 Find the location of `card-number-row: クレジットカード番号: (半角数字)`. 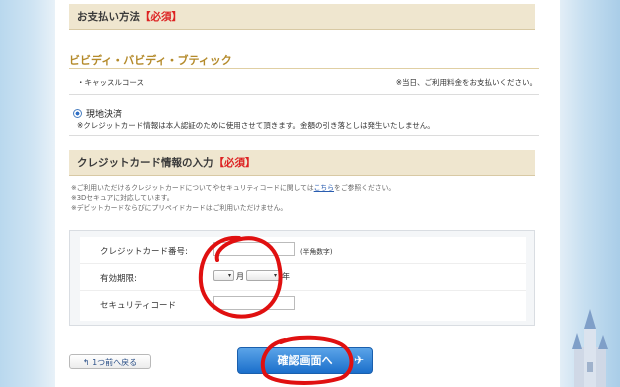

card-number-row: クレジットカード番号: (半角数字) is located at coordinates (303, 250).